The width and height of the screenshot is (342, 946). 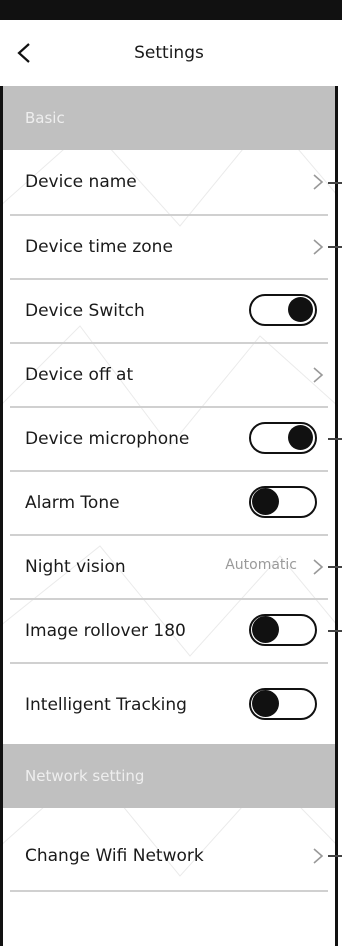 What do you see at coordinates (75, 567) in the screenshot?
I see `row-label: Night vision` at bounding box center [75, 567].